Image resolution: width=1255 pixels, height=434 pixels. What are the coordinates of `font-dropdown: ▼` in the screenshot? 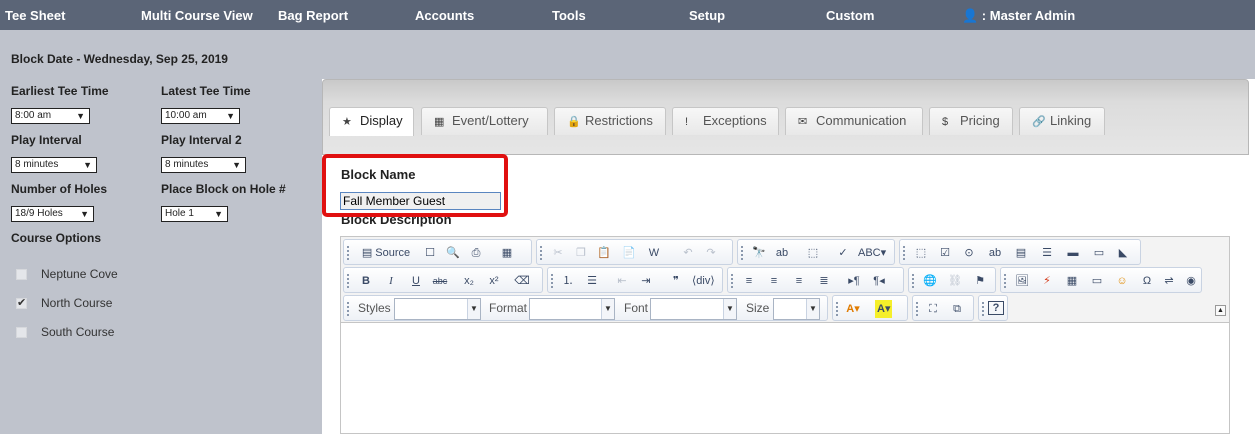 It's located at (693, 309).